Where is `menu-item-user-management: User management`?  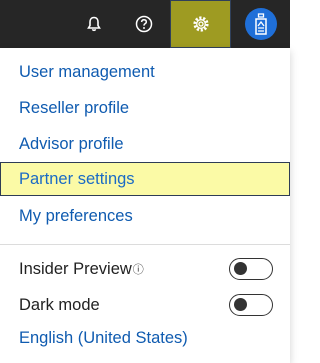 menu-item-user-management: User management is located at coordinates (145, 72).